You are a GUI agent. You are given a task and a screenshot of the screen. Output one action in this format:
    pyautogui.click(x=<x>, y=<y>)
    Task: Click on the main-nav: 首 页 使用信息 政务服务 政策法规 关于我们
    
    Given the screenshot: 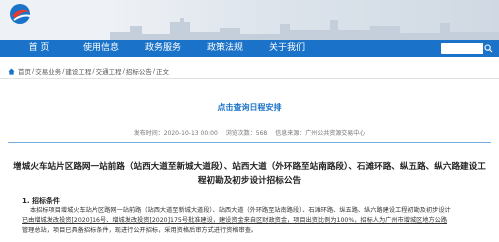 What is the action you would take?
    pyautogui.click(x=249, y=48)
    